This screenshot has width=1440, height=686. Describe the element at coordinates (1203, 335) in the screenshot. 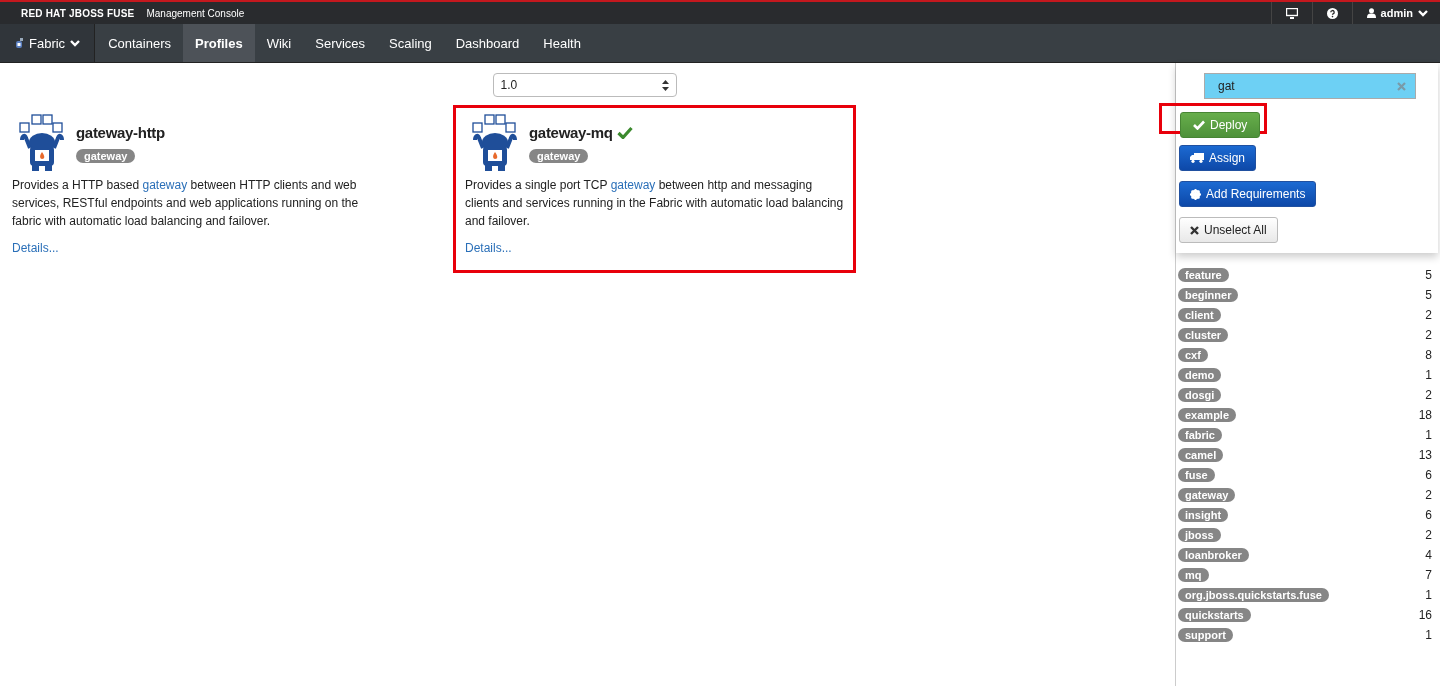

I see `tag-label: cluster` at that location.